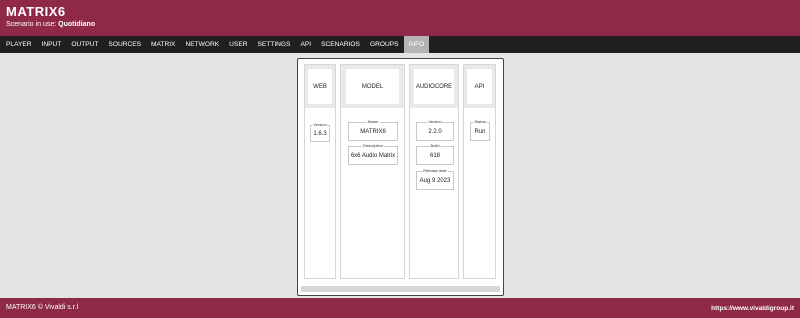 This screenshot has width=800, height=318. I want to click on audiocore-version-field: Version 2.2.0, so click(435, 130).